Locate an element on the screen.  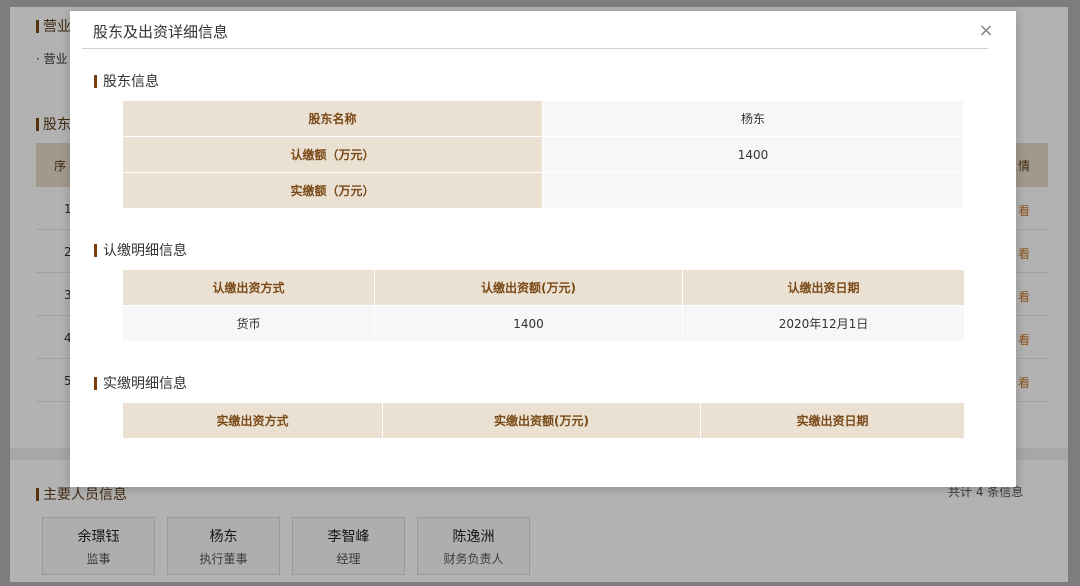
section-subscribed-details-title: 认缴明细信息 is located at coordinates (145, 251).